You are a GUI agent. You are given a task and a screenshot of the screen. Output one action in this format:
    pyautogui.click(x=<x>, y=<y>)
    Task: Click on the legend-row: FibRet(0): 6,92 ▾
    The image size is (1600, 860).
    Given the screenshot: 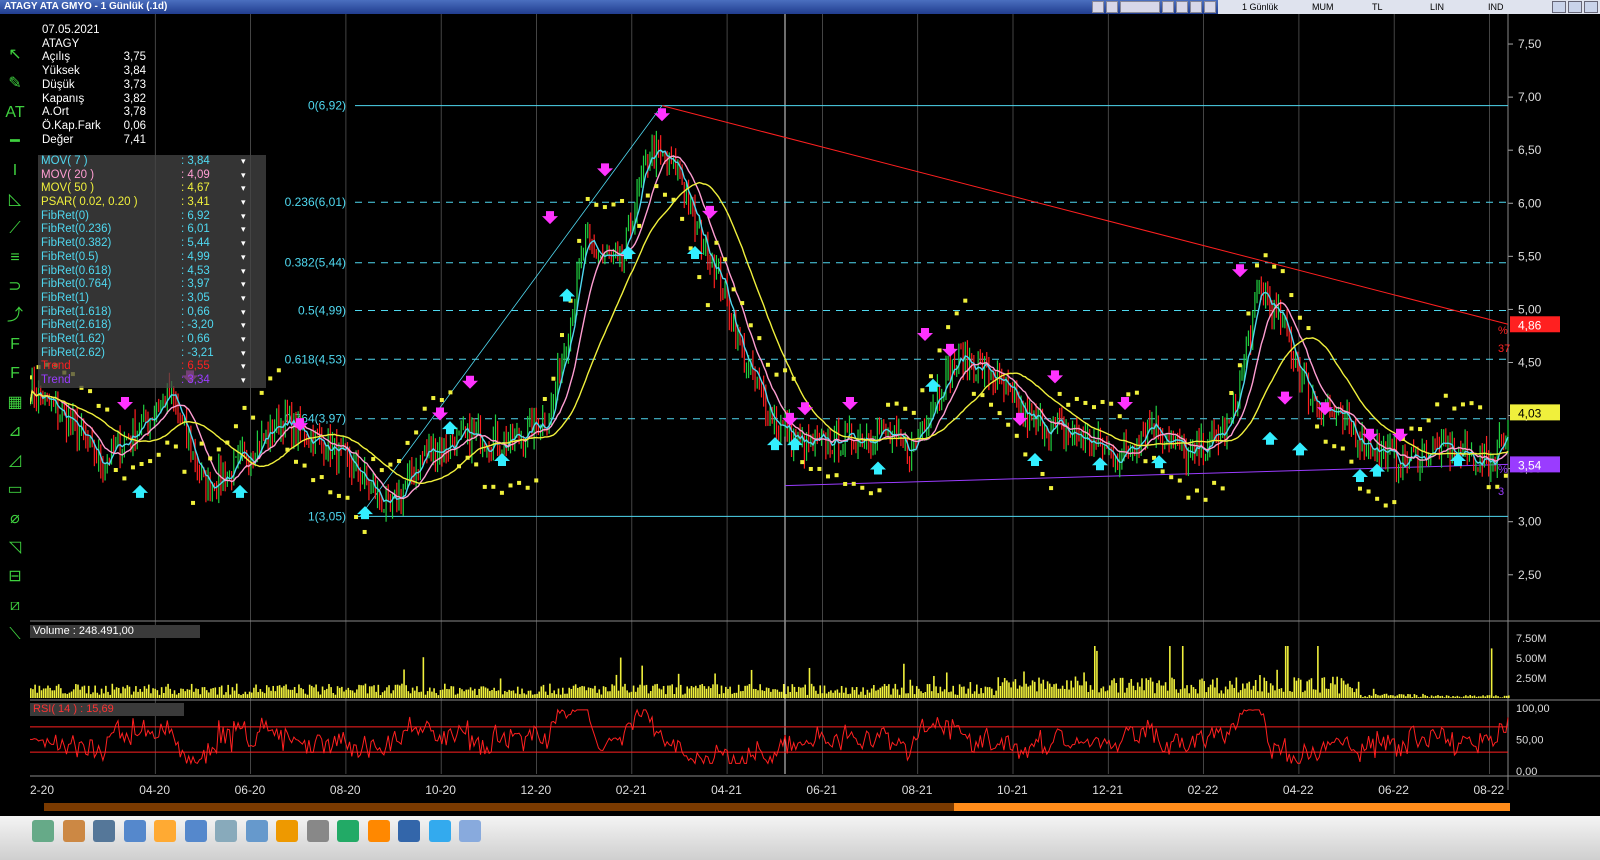 What is the action you would take?
    pyautogui.click(x=152, y=217)
    